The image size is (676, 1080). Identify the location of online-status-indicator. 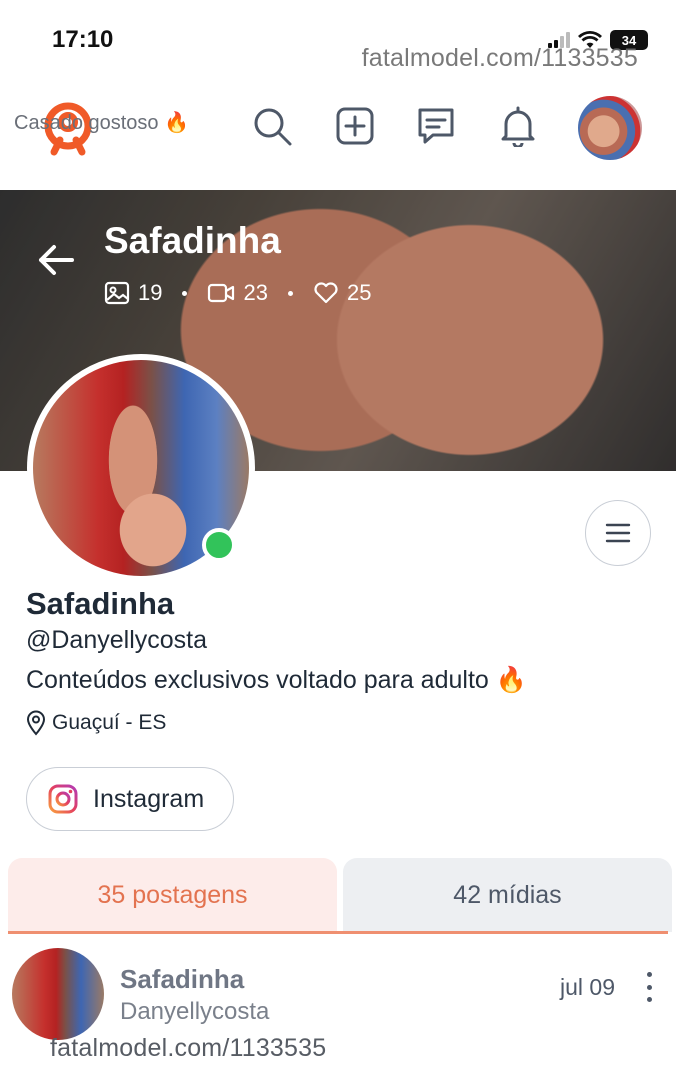
(219, 545).